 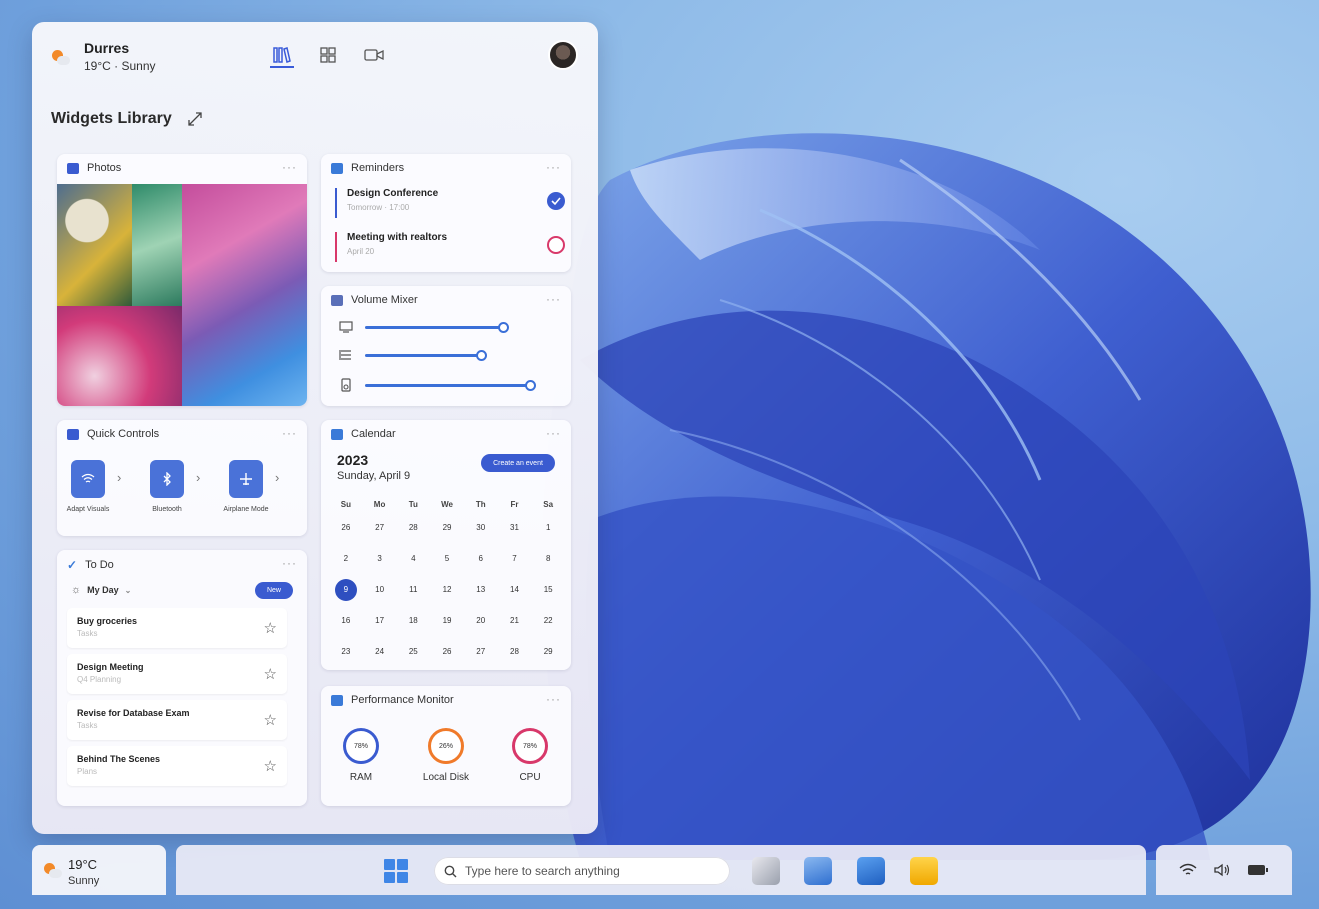 I want to click on calendar-day: 16, so click(x=346, y=620).